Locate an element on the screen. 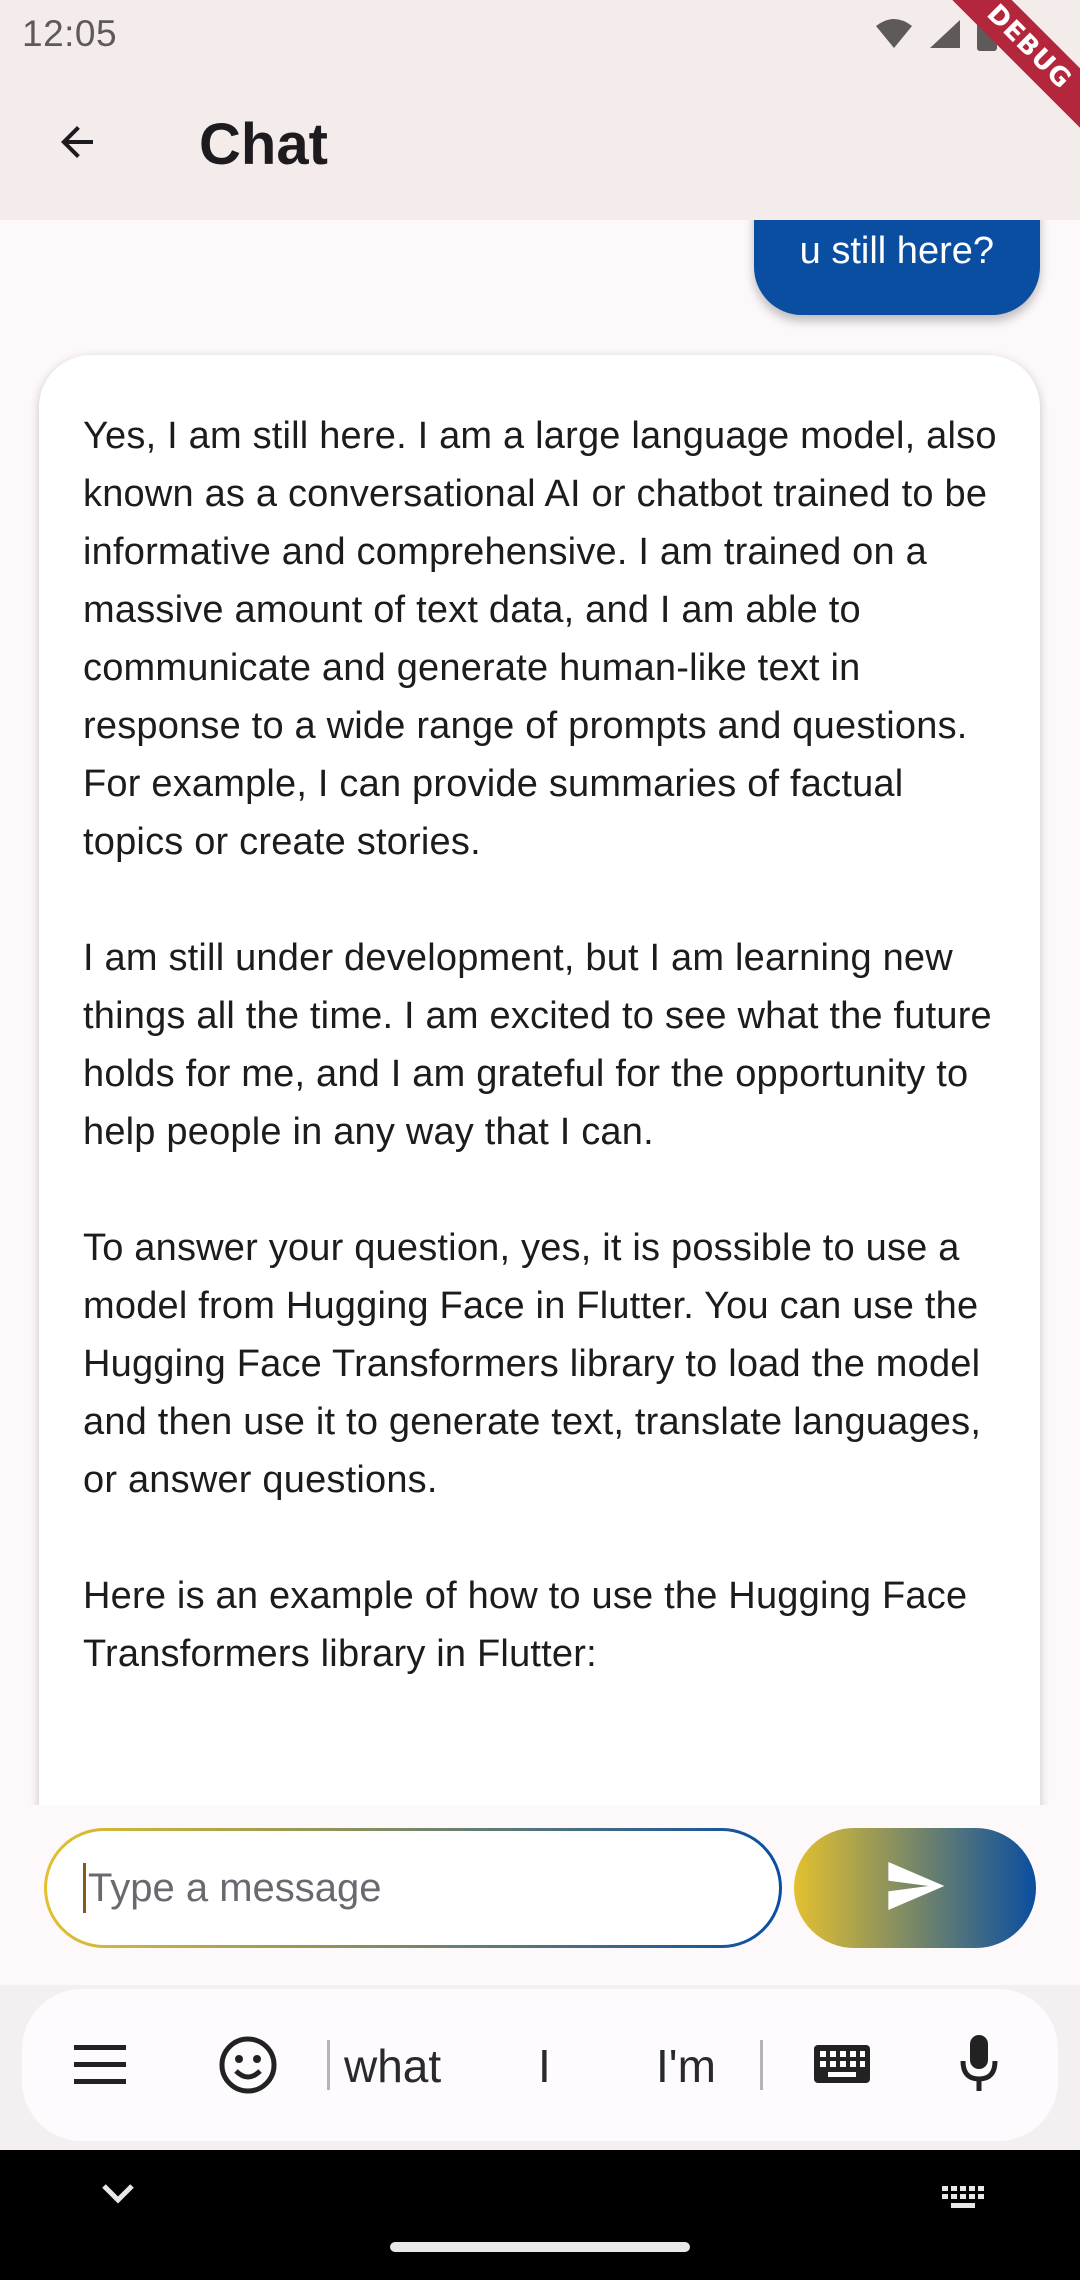 Image resolution: width=1080 pixels, height=2280 pixels. keyboard-suggestion-strip: what I I'm is located at coordinates (540, 2065).